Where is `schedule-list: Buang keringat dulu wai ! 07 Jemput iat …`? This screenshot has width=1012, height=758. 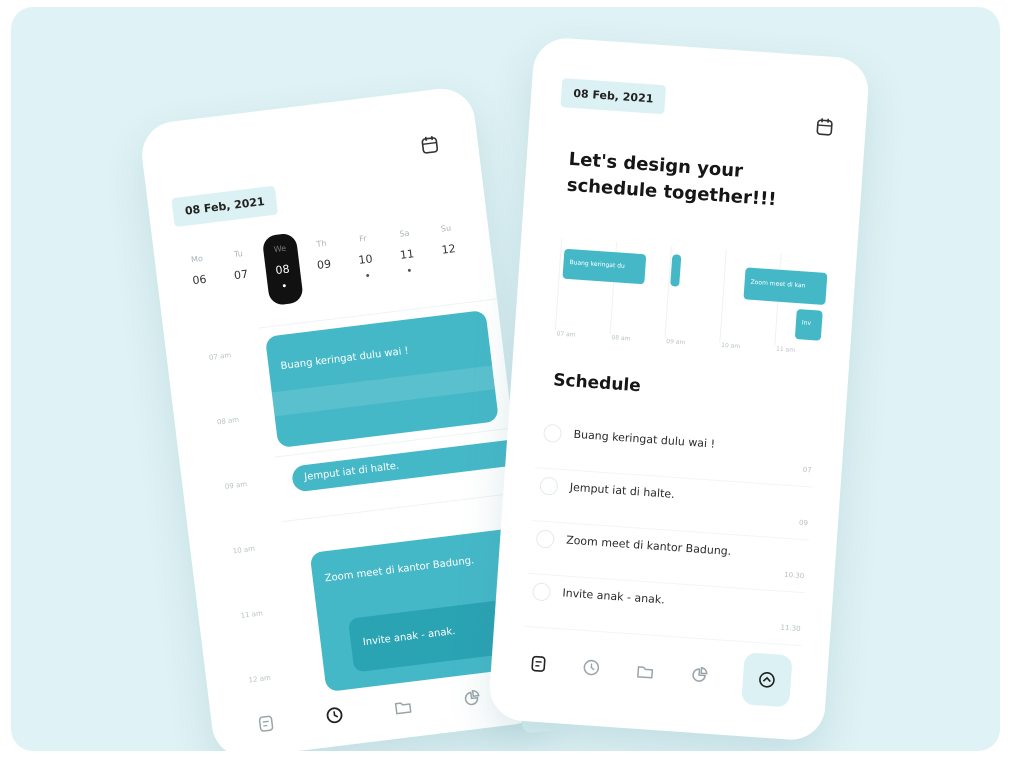
schedule-list: Buang keringat dulu wai ! 07 Jemput iat … is located at coordinates (670, 531).